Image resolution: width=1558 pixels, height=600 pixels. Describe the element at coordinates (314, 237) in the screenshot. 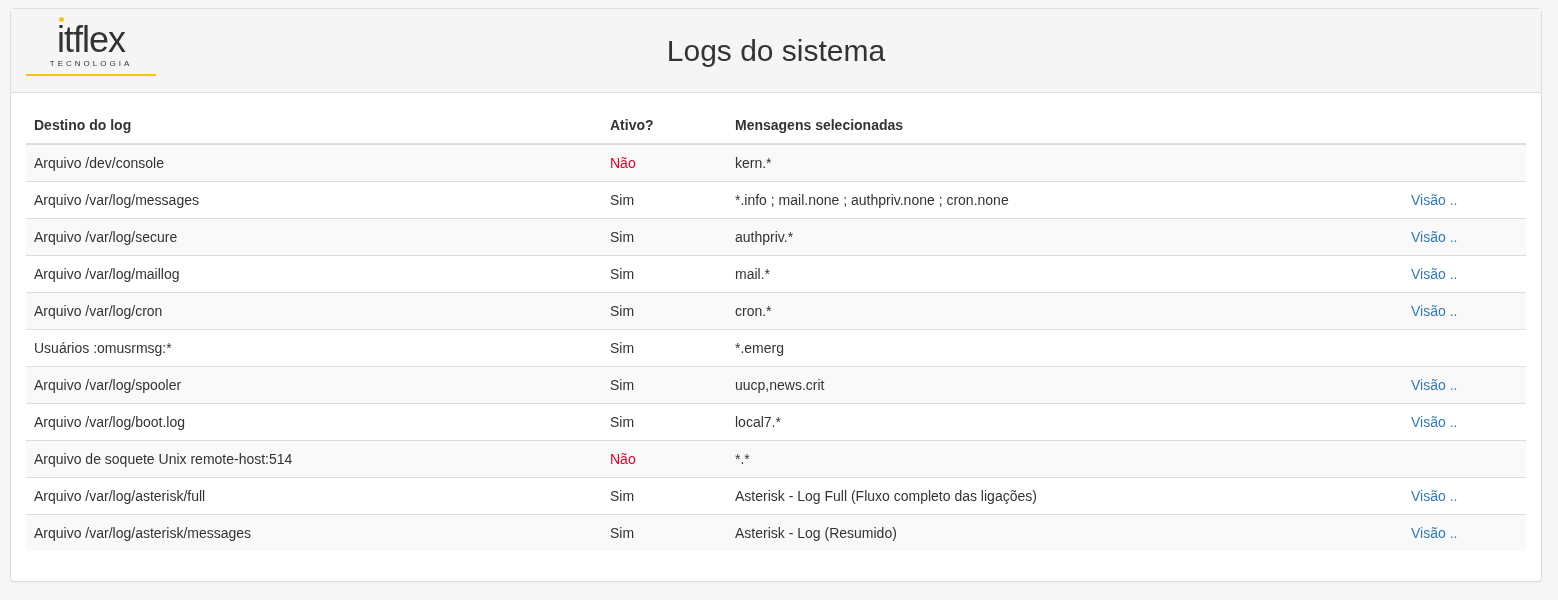

I see `table-cell: Arquivo /var/log/secure` at that location.